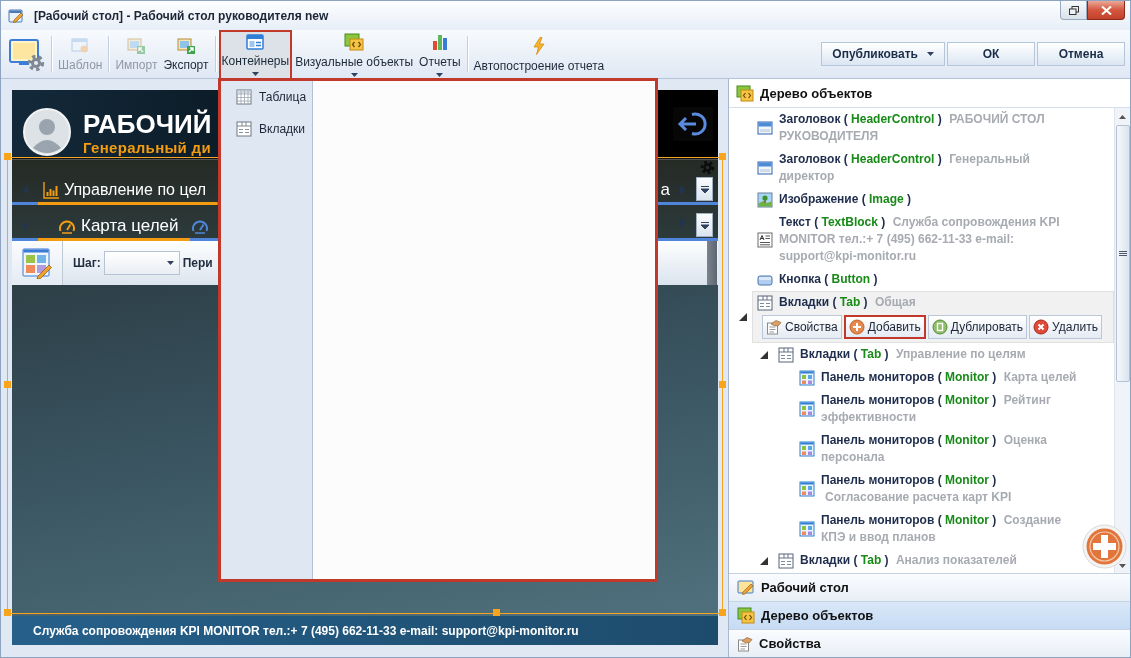 This screenshot has height=658, width=1131. Describe the element at coordinates (939, 354) in the screenshot. I see `tree-item: Вкладки ( Tab ) Управление по целям` at that location.